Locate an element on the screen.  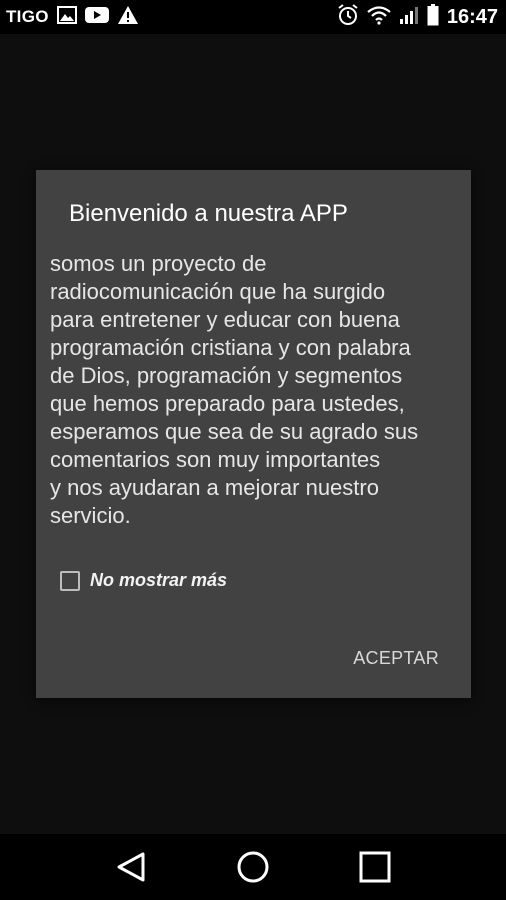
image-icon is located at coordinates (66, 17).